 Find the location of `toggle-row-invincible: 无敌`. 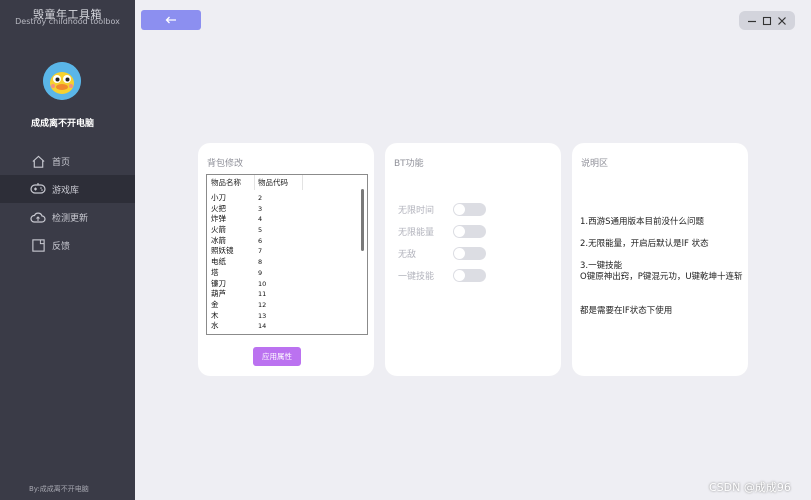

toggle-row-invincible: 无敌 is located at coordinates (442, 253).